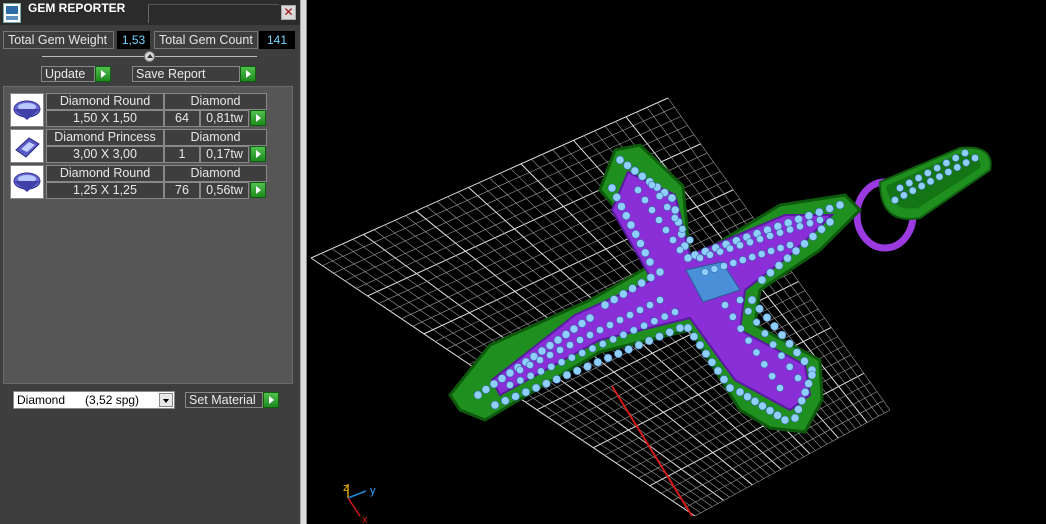 Image resolution: width=1046 pixels, height=524 pixels. I want to click on gem-count: 64, so click(182, 118).